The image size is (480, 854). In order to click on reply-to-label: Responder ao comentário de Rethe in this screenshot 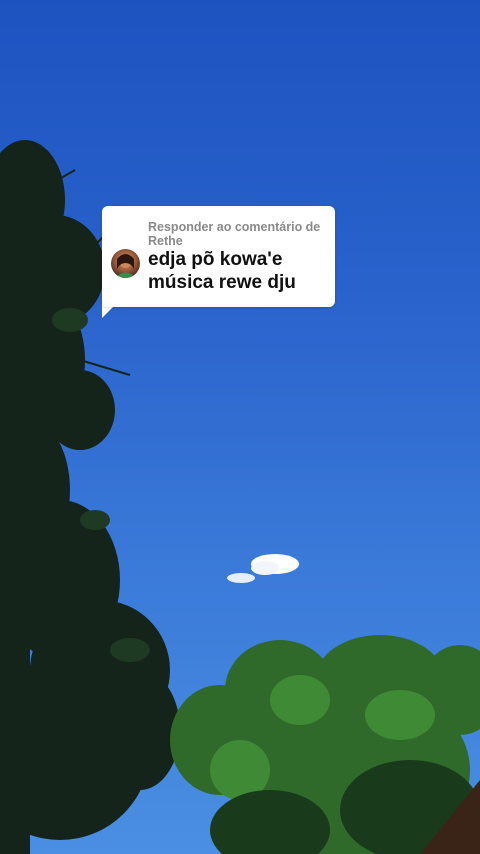, I will do `click(234, 234)`.